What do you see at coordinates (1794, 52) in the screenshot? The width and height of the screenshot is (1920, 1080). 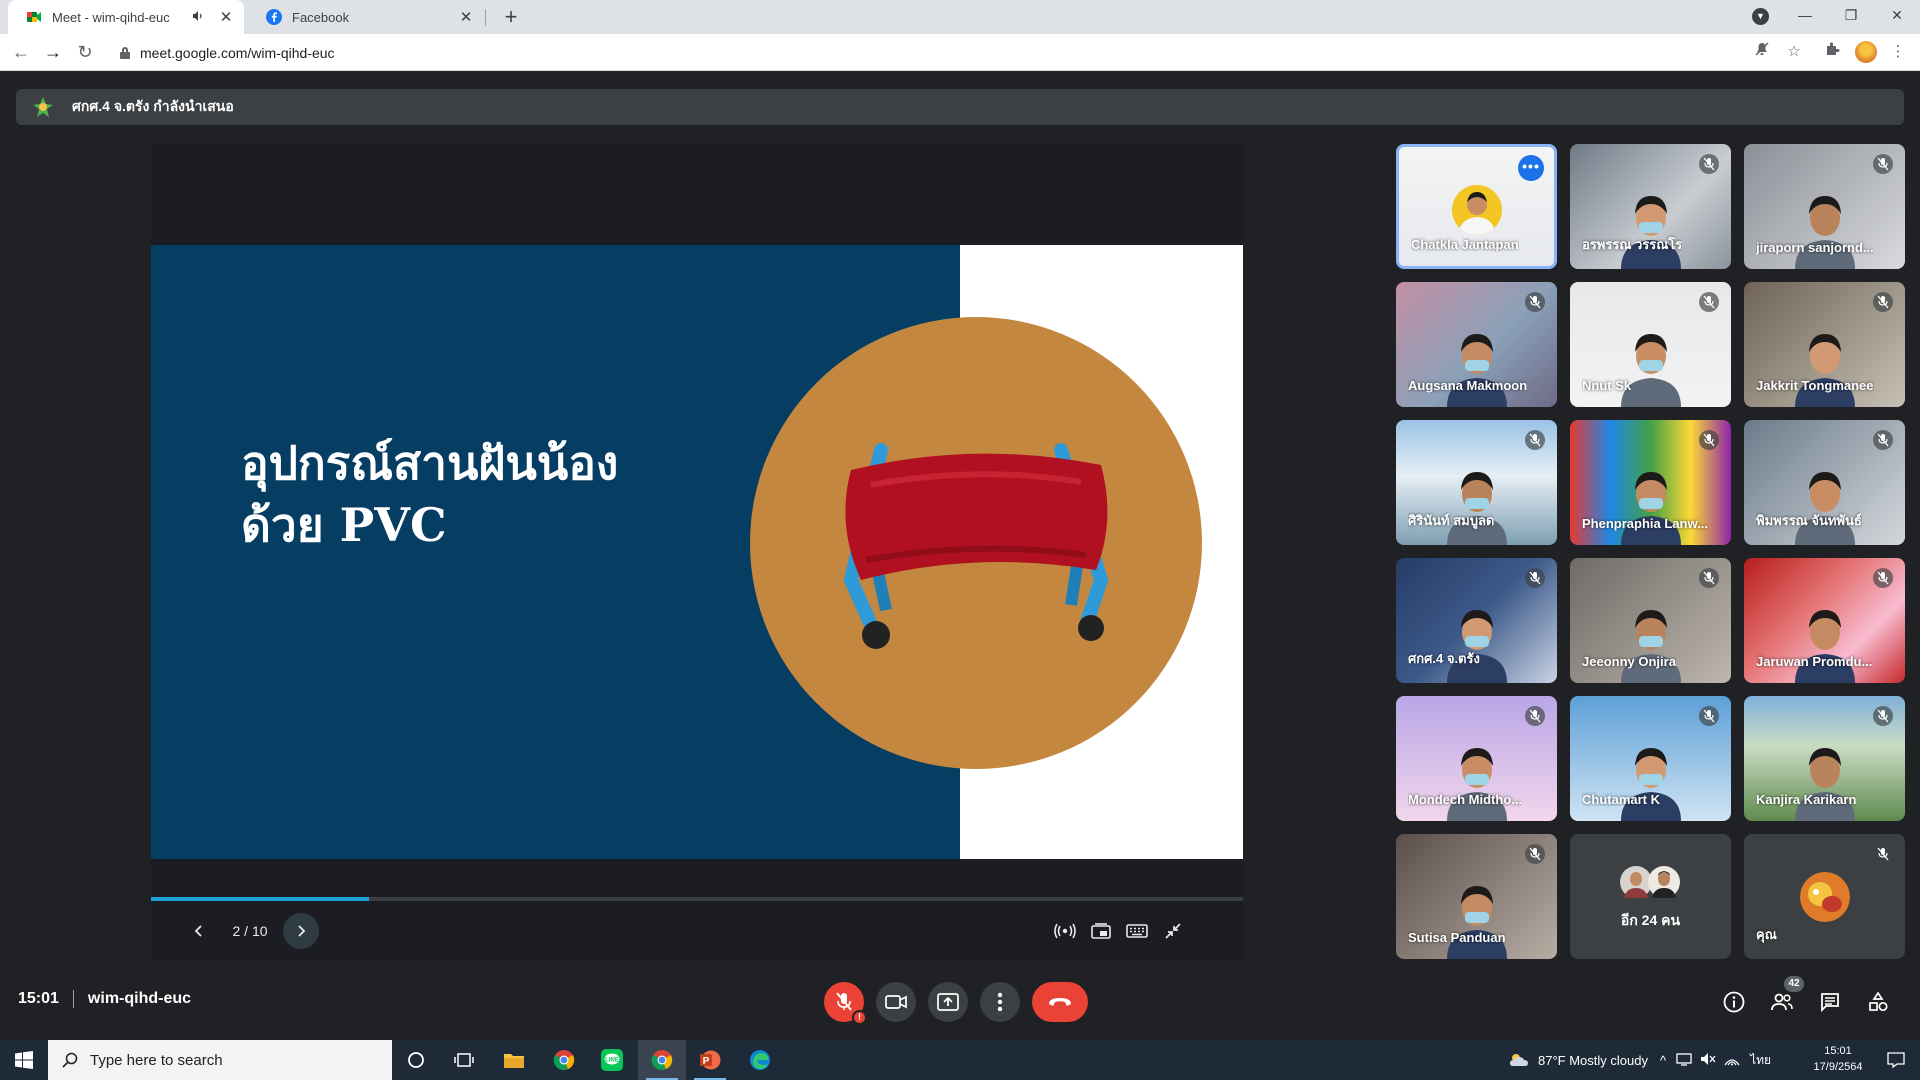 I see `bookmark-star-icon: ☆` at bounding box center [1794, 52].